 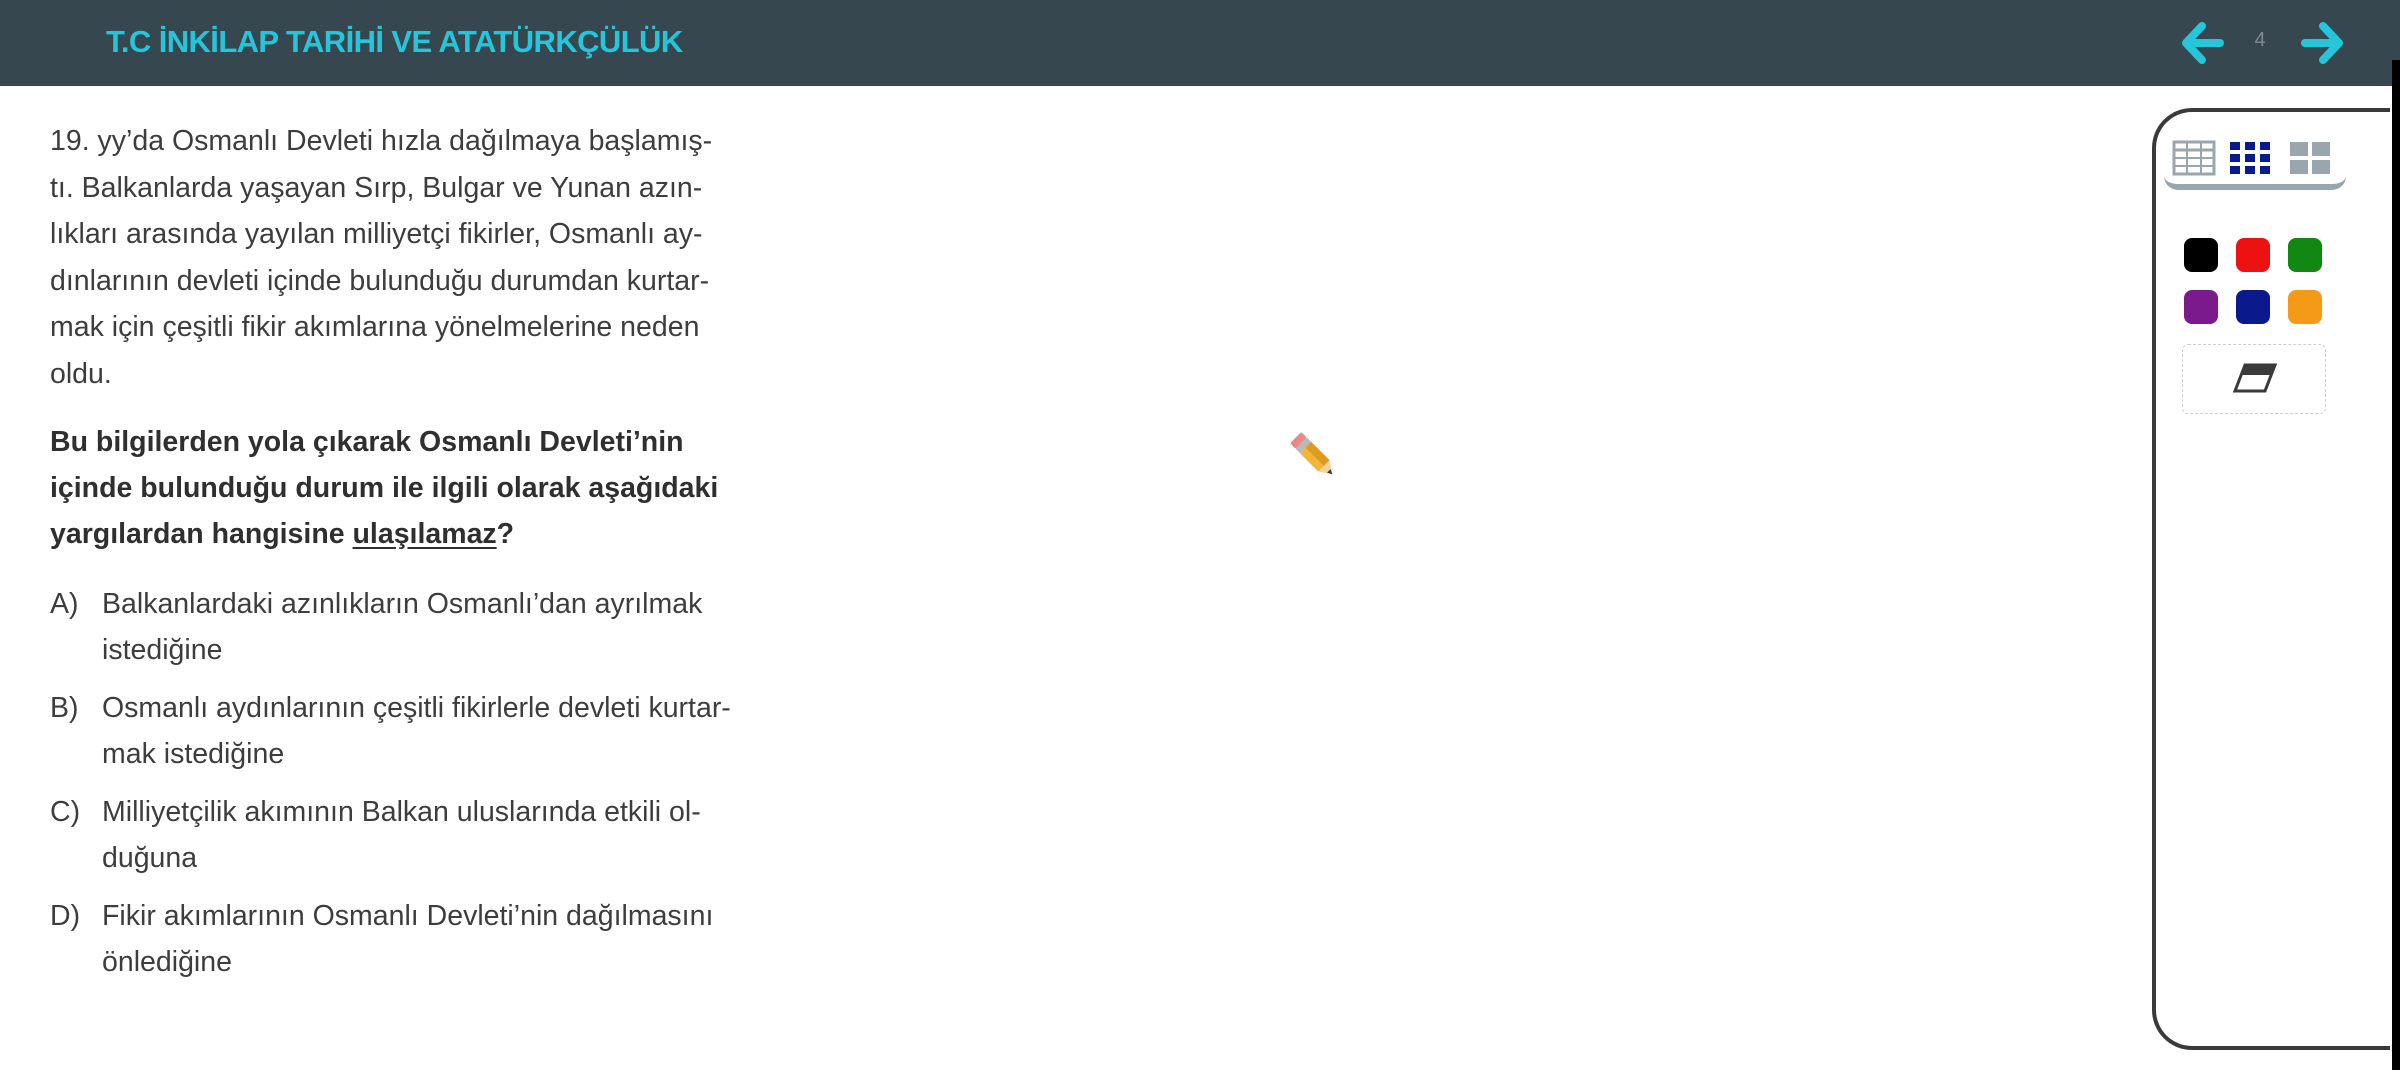 What do you see at coordinates (64, 708) in the screenshot?
I see `option-letter: B)` at bounding box center [64, 708].